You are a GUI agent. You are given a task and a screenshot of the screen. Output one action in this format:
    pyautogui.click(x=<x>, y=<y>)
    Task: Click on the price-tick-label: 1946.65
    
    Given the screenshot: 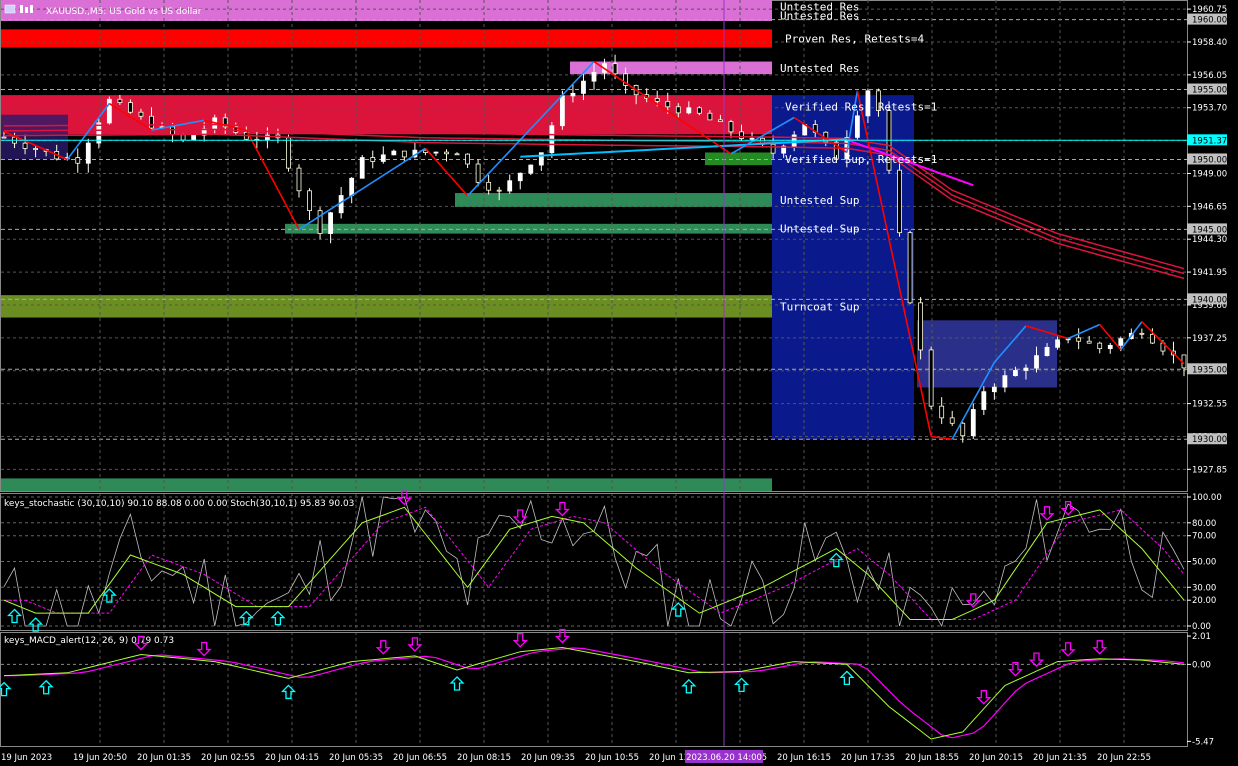 What is the action you would take?
    pyautogui.click(x=1209, y=207)
    